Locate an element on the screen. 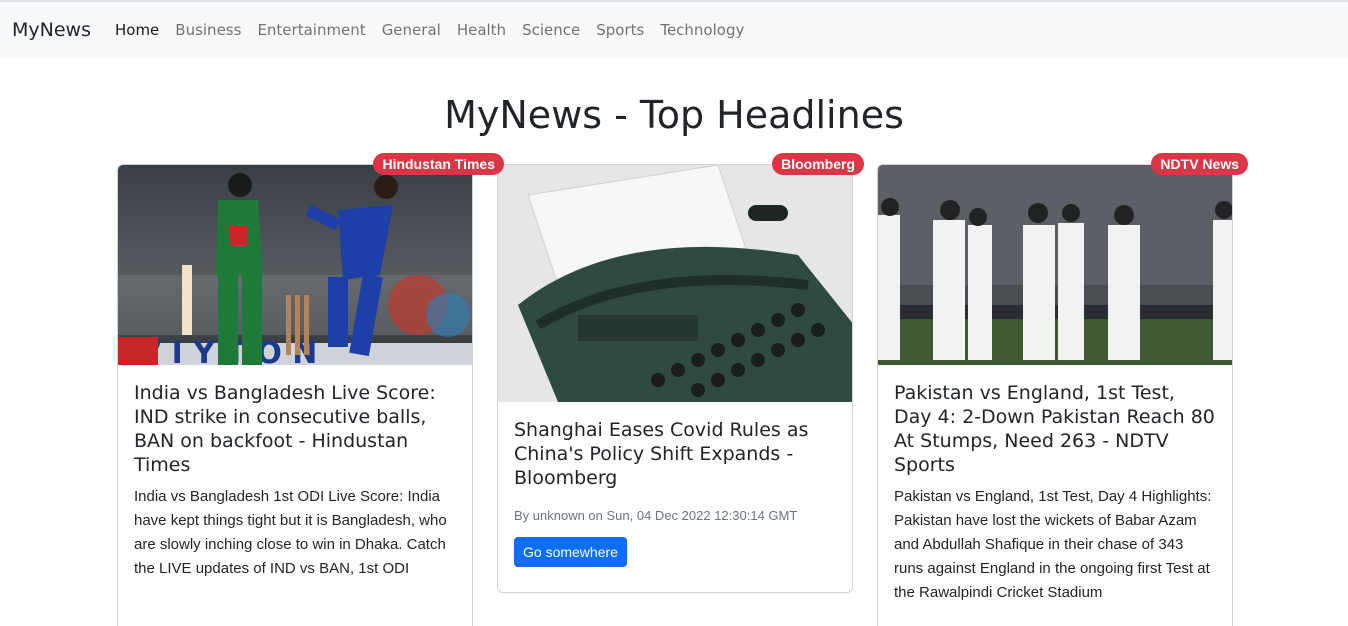  nav-link-health: Health is located at coordinates (481, 30).